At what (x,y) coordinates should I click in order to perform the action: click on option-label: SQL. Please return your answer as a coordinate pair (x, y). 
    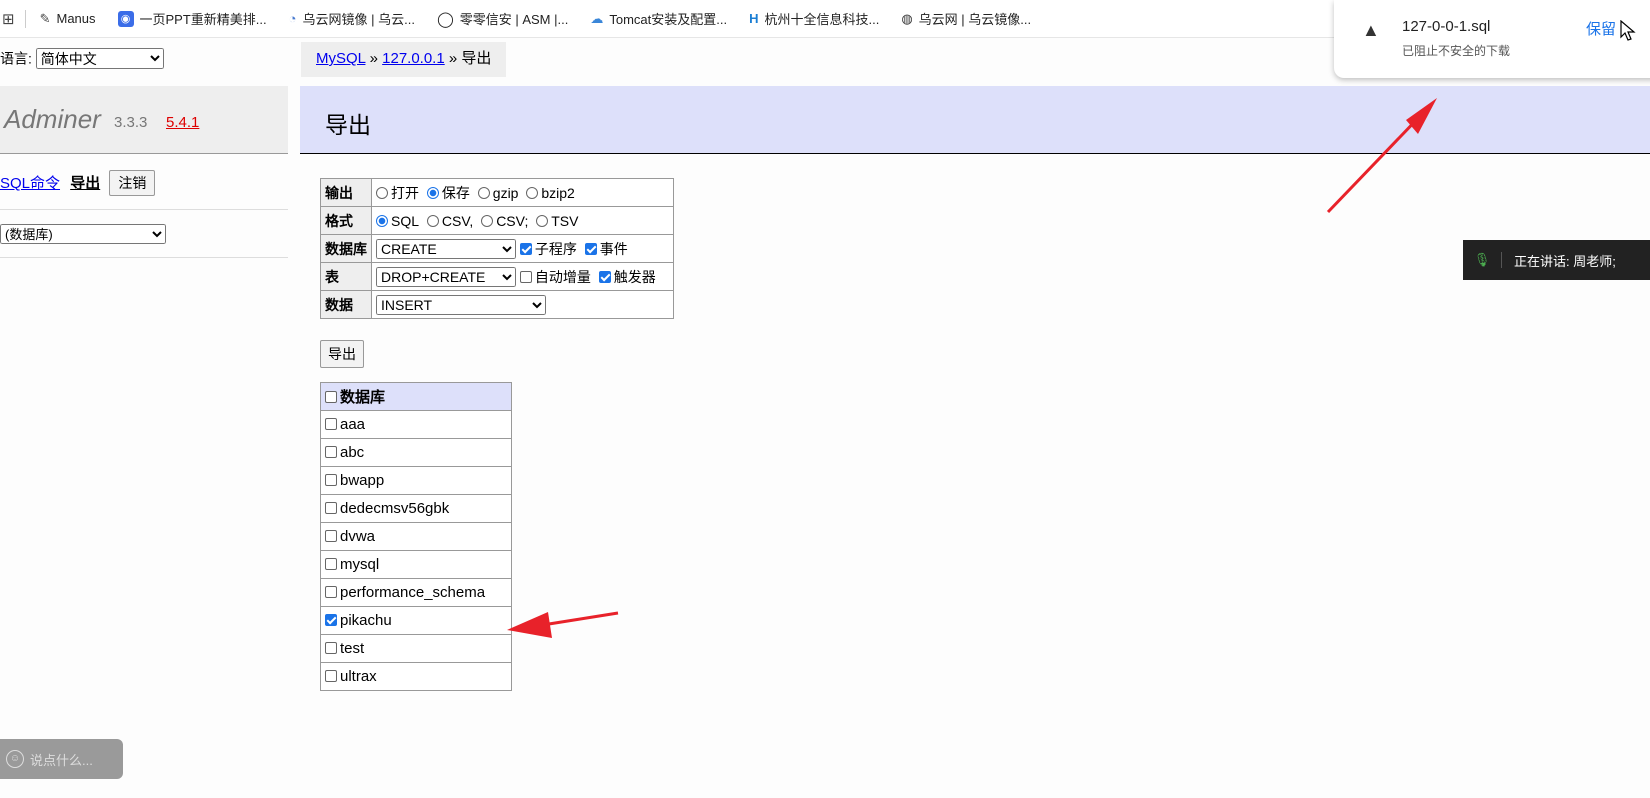
    Looking at the image, I should click on (405, 220).